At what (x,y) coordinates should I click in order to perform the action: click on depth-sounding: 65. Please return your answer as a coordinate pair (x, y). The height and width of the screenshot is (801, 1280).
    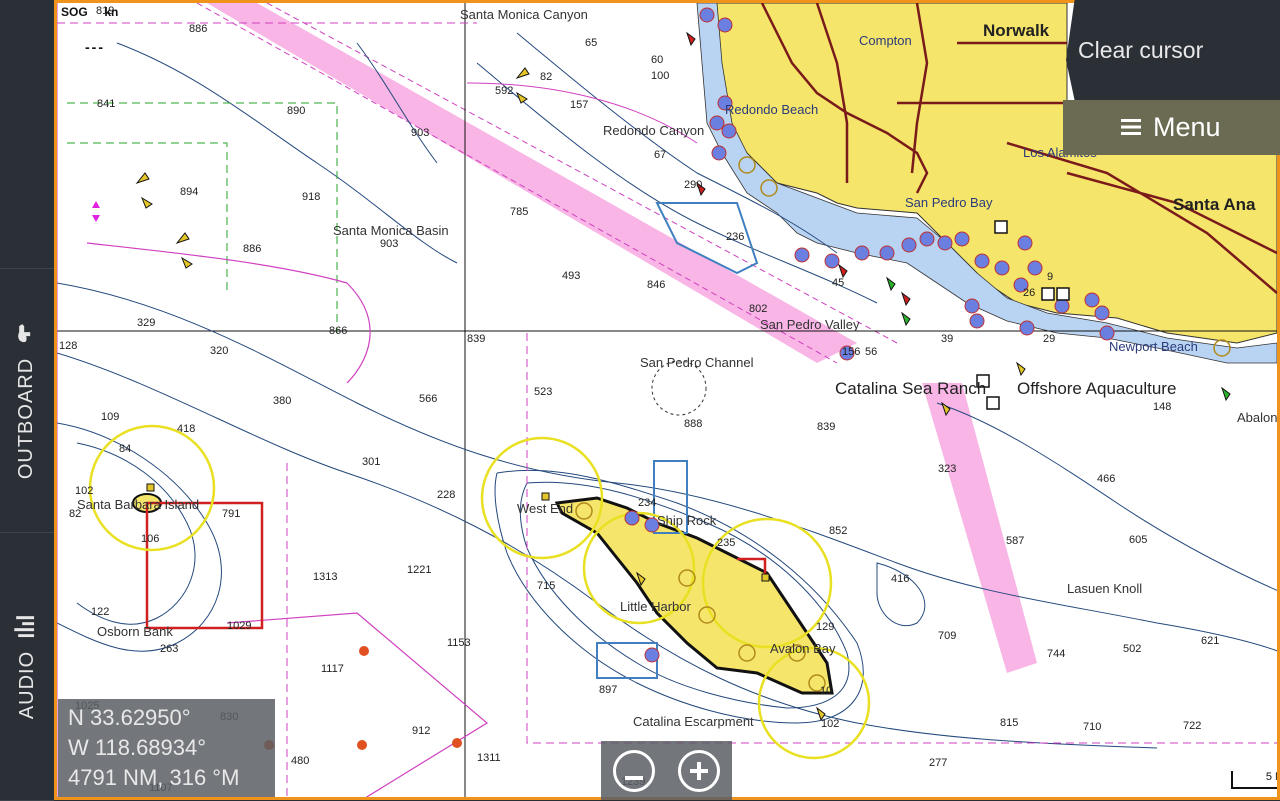
    Looking at the image, I should click on (591, 43).